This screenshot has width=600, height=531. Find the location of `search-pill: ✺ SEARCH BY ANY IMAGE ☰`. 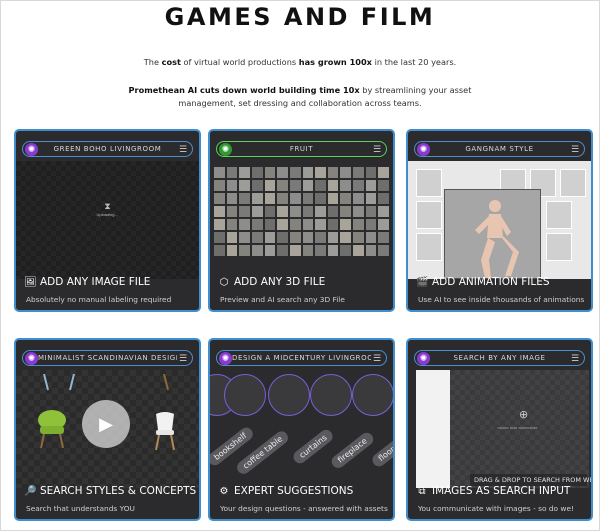

search-pill: ✺ SEARCH BY ANY IMAGE ☰ is located at coordinates (499, 358).